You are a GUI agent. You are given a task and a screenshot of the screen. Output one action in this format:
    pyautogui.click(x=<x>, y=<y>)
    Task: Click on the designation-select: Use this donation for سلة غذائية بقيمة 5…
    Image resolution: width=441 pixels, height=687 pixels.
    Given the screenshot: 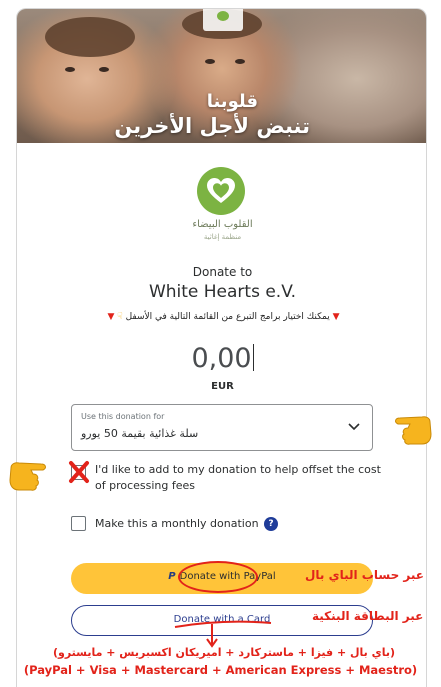 What is the action you would take?
    pyautogui.click(x=222, y=427)
    